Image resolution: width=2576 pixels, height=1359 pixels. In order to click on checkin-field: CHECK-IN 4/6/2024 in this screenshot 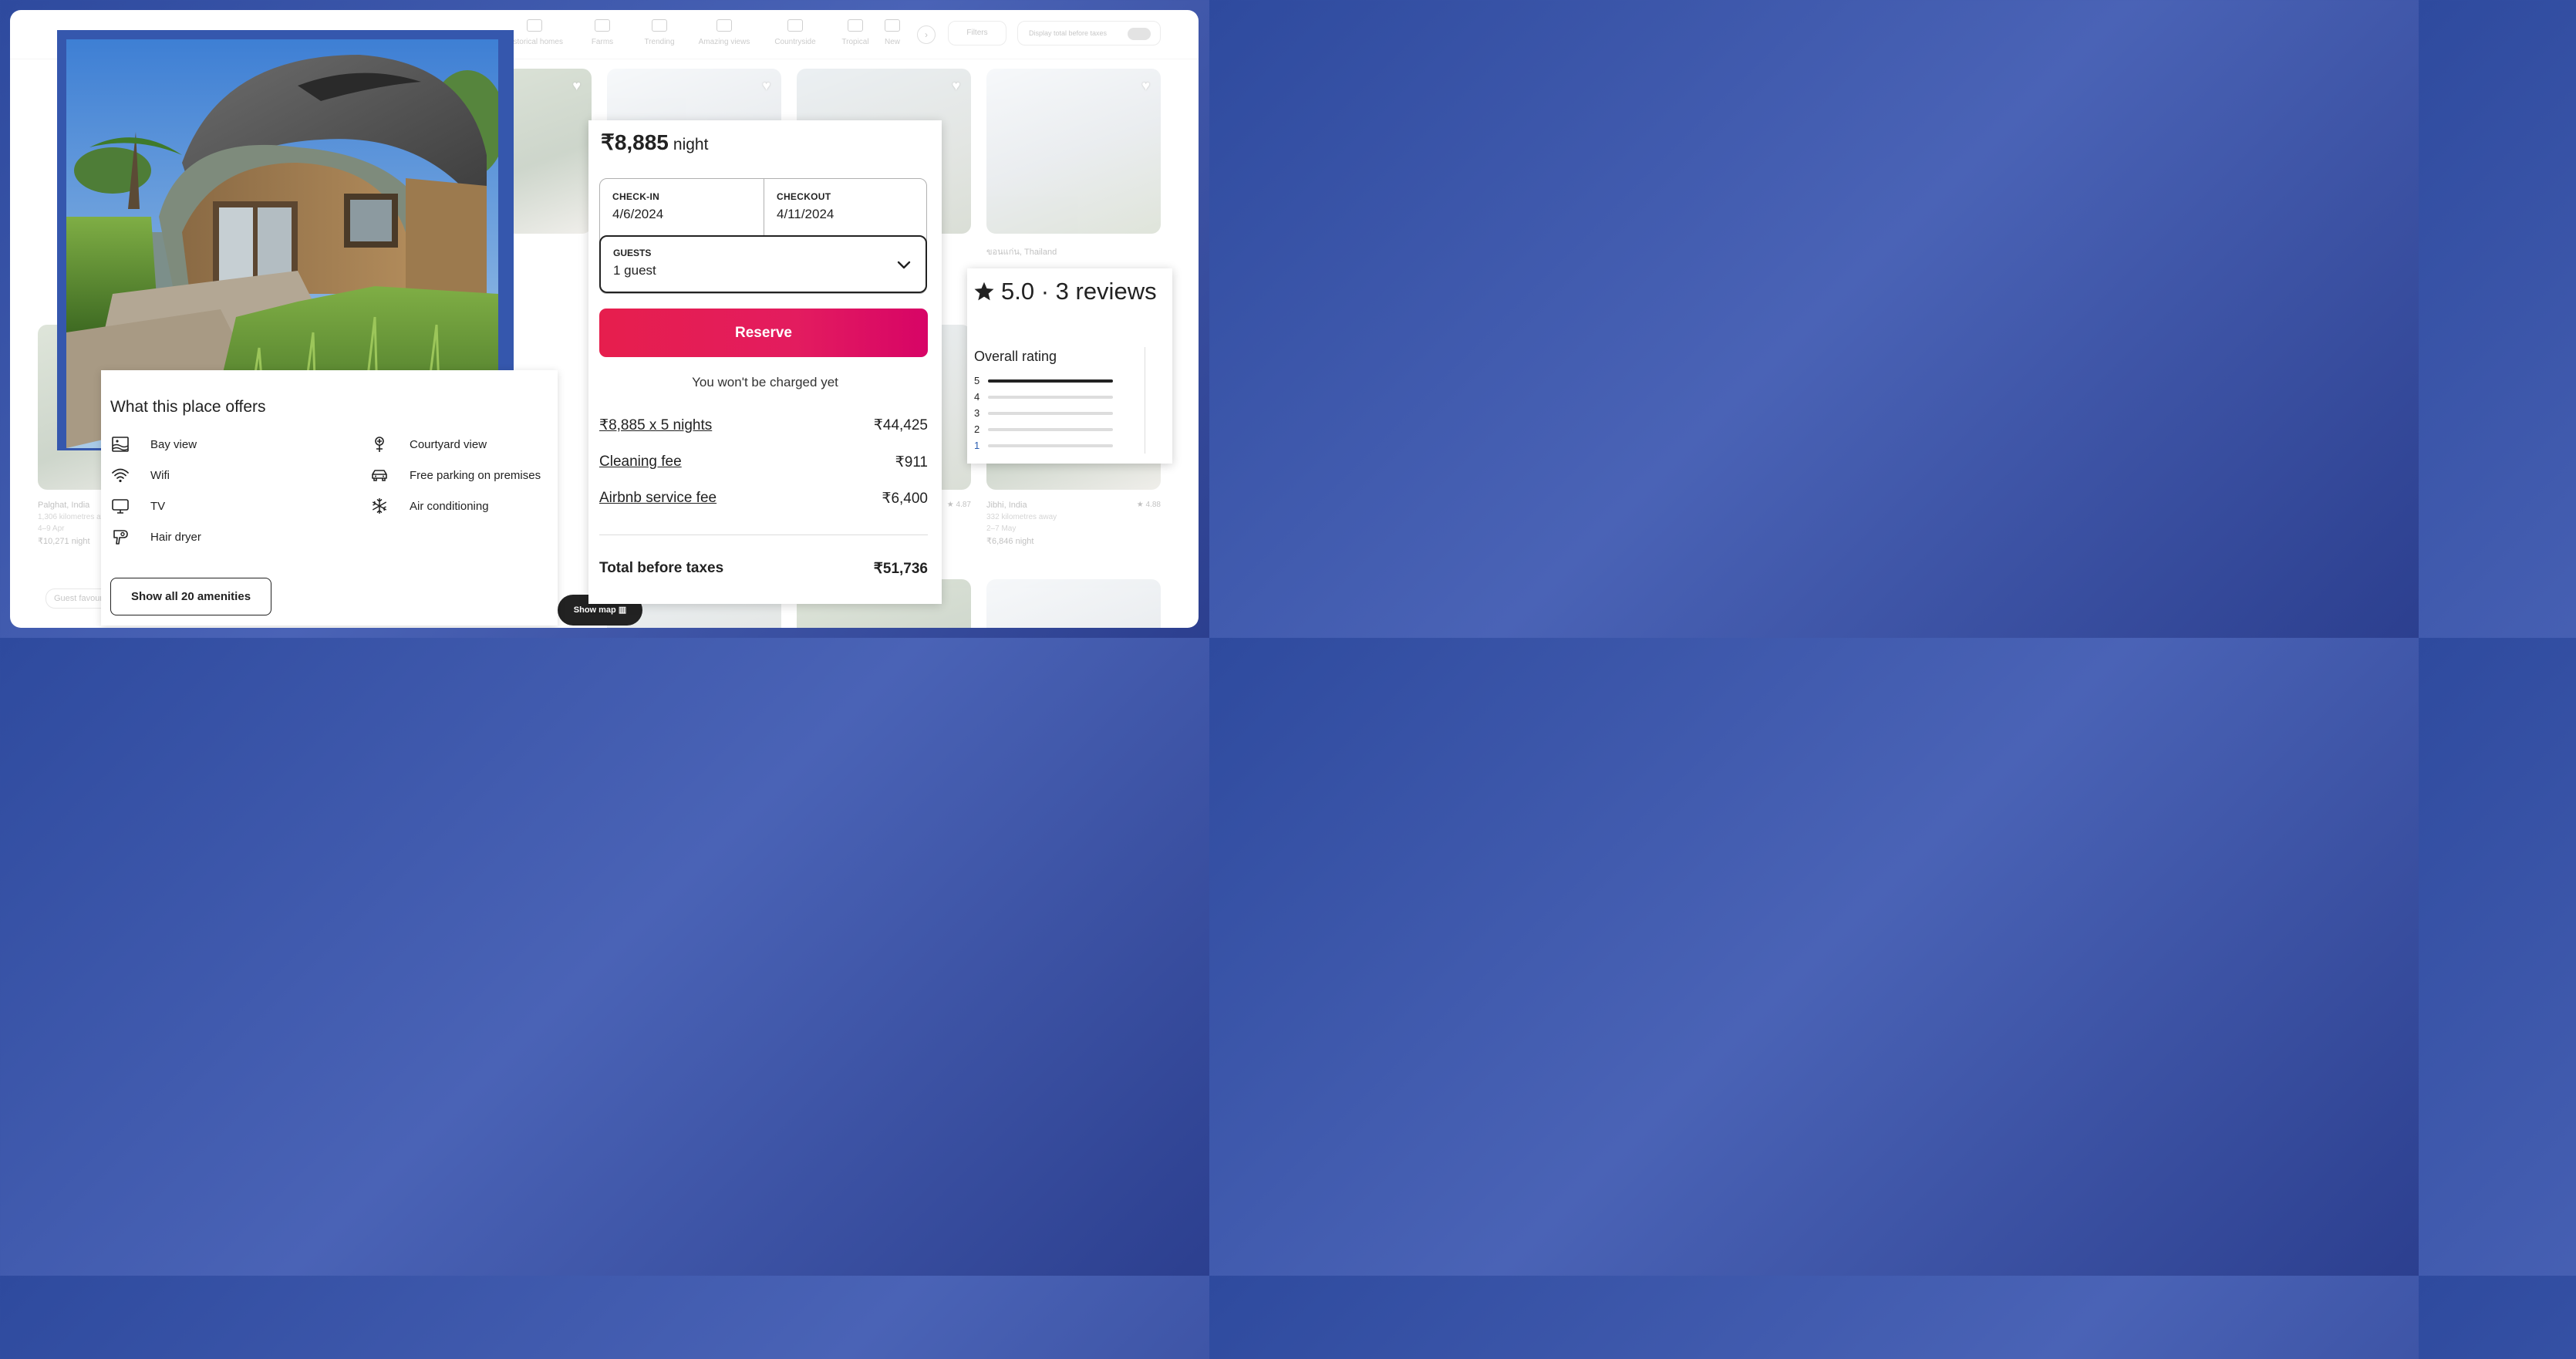, I will do `click(682, 207)`.